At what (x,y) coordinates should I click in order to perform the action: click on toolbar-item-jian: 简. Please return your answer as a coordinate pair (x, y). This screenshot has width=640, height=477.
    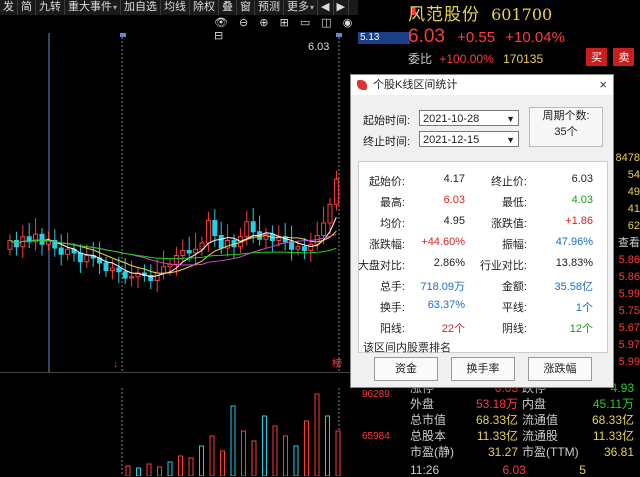
    Looking at the image, I should click on (27, 7).